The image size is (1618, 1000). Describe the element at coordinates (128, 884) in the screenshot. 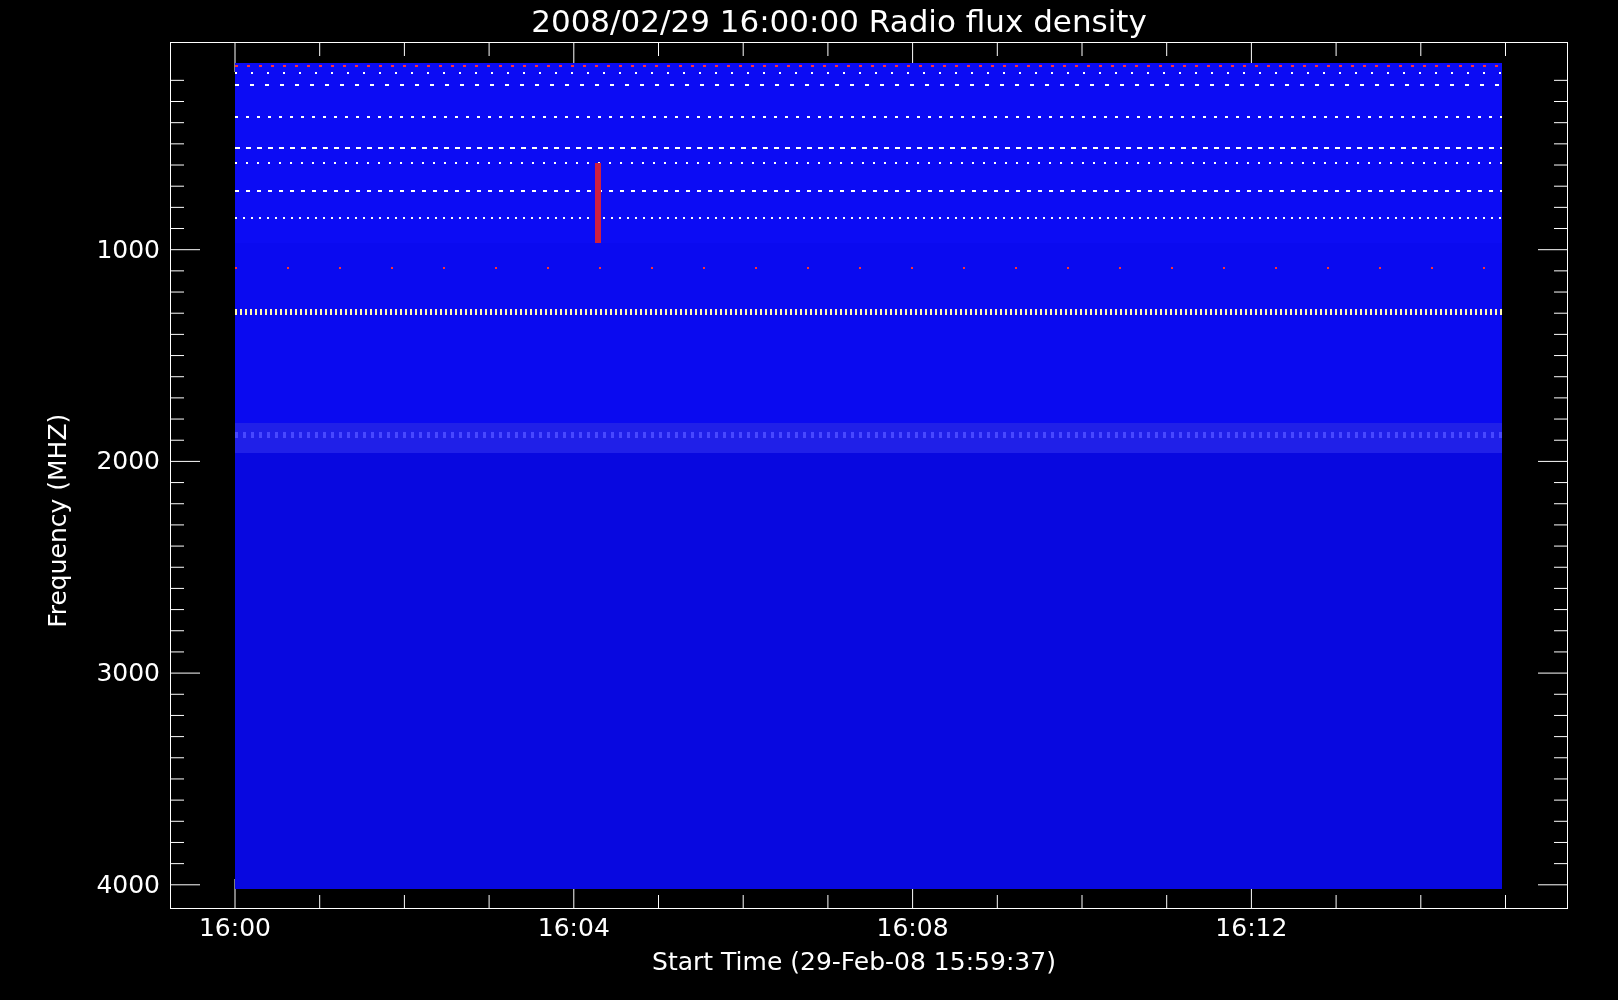

I see `y-tick-label: 4000` at that location.